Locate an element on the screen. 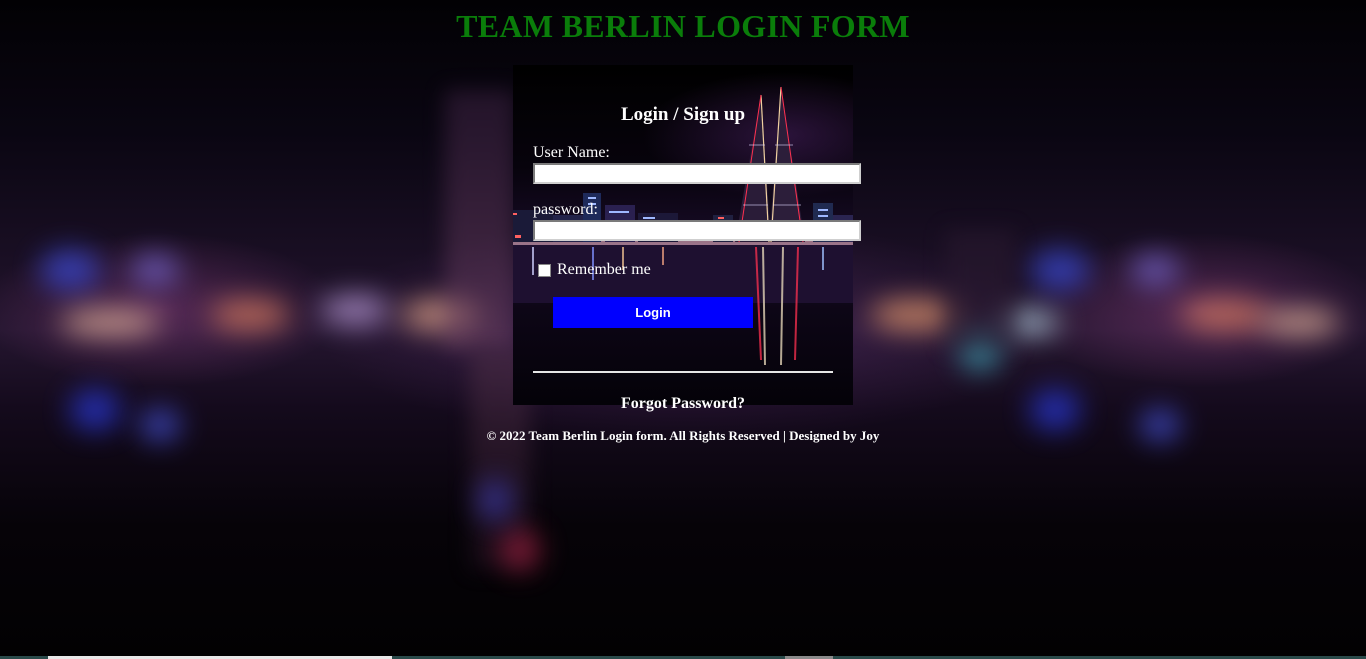  username-input is located at coordinates (697, 173).